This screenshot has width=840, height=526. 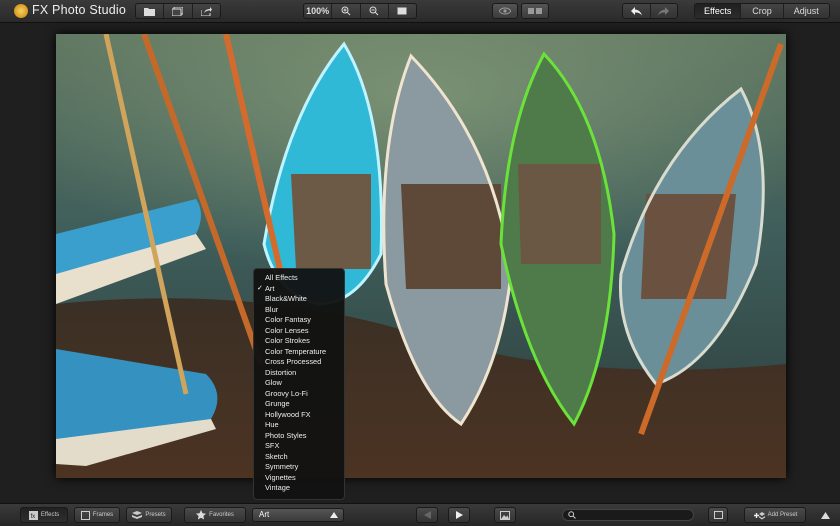 I want to click on checkmark-icon: ✓, so click(x=260, y=288).